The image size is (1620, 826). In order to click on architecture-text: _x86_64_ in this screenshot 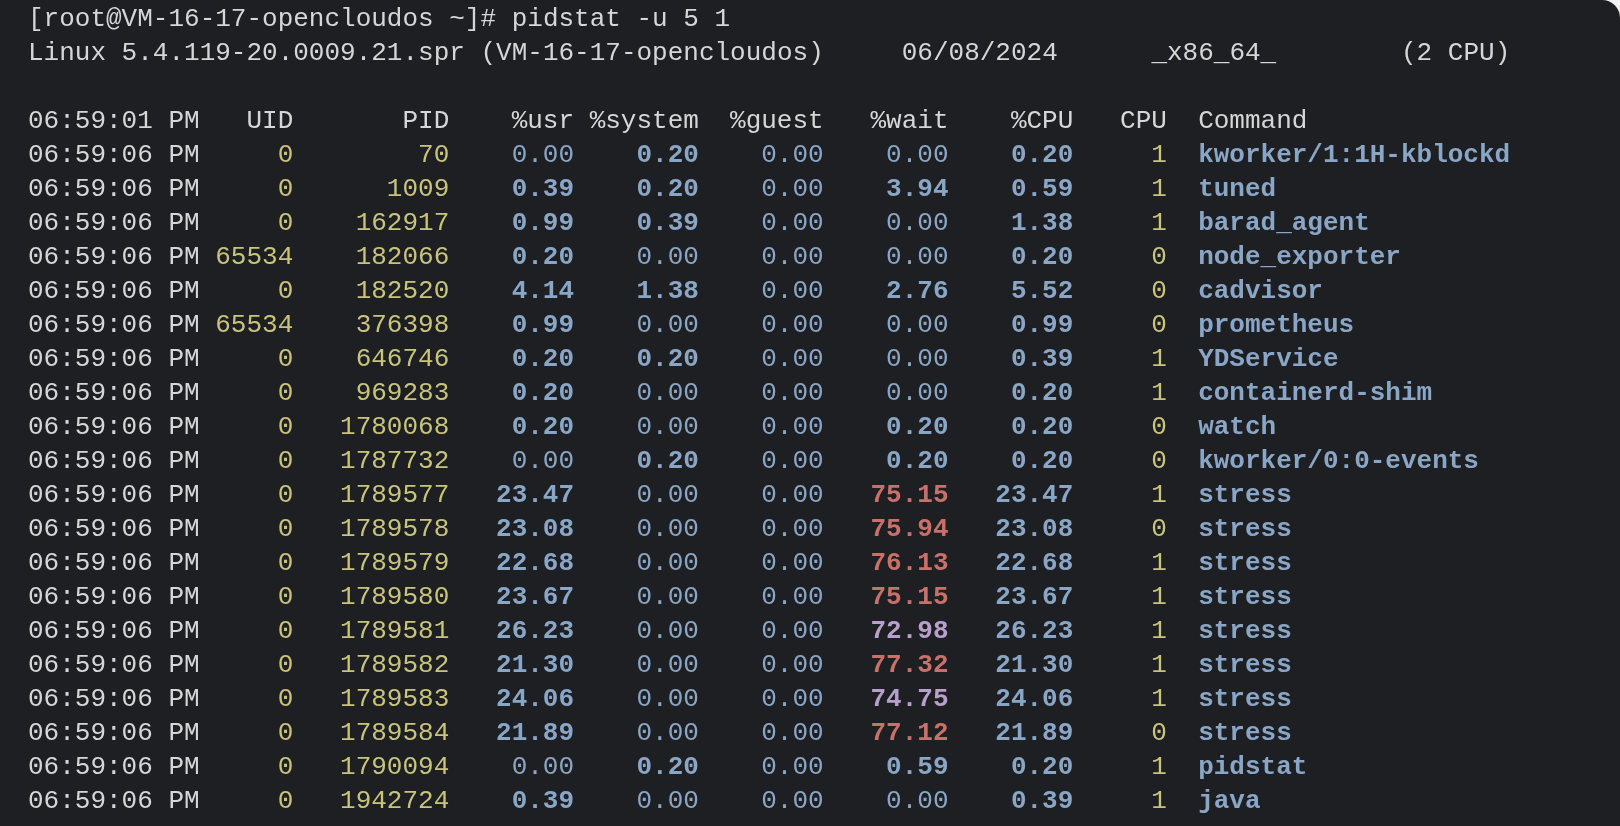, I will do `click(1214, 53)`.